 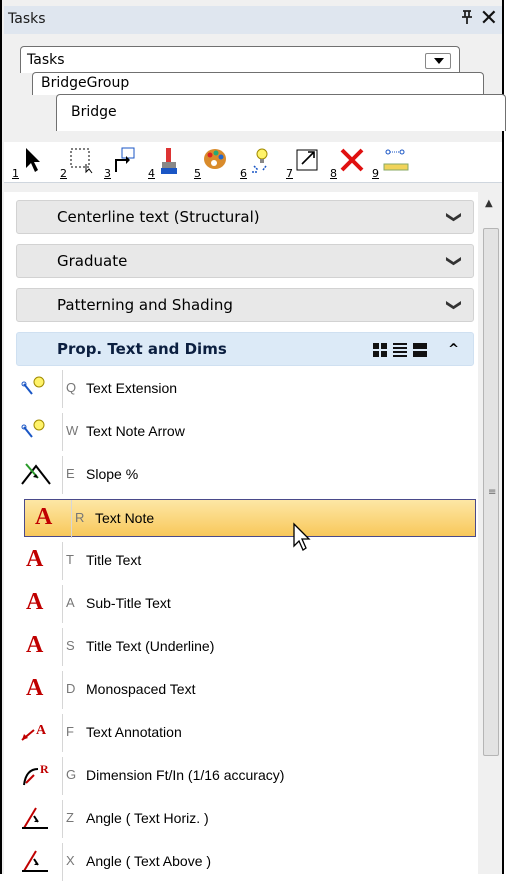 I want to click on tool-8-delete: 8, so click(x=351, y=162).